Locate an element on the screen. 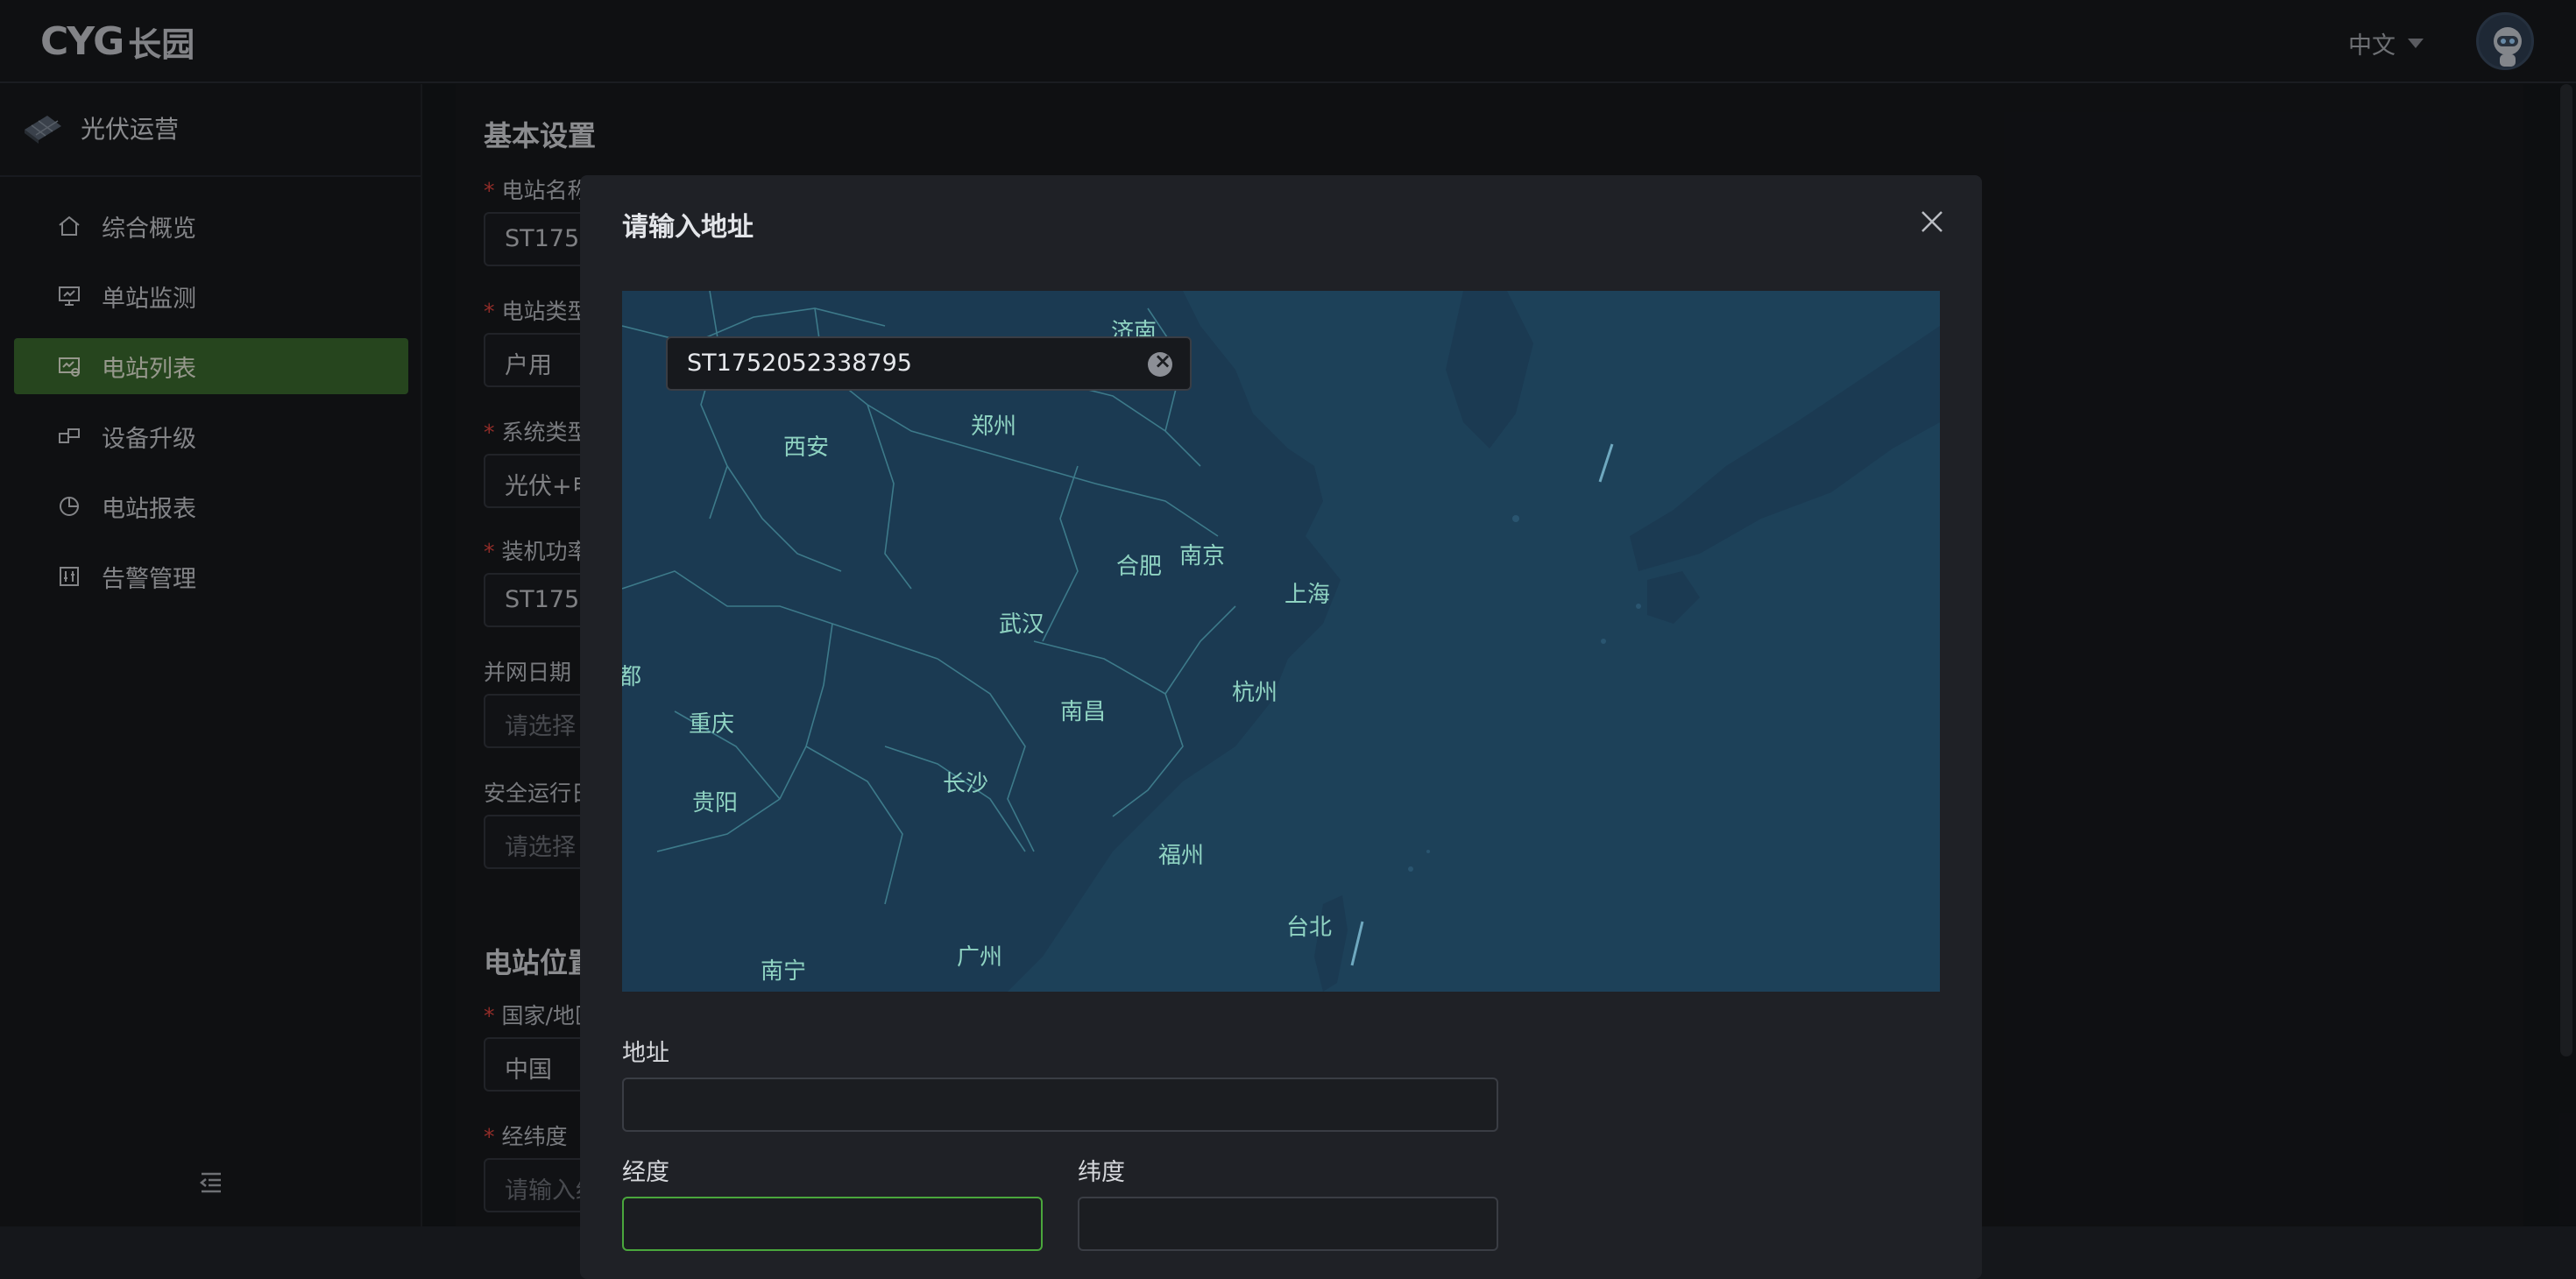 Image resolution: width=2576 pixels, height=1279 pixels. city-label: 郑州 is located at coordinates (994, 426).